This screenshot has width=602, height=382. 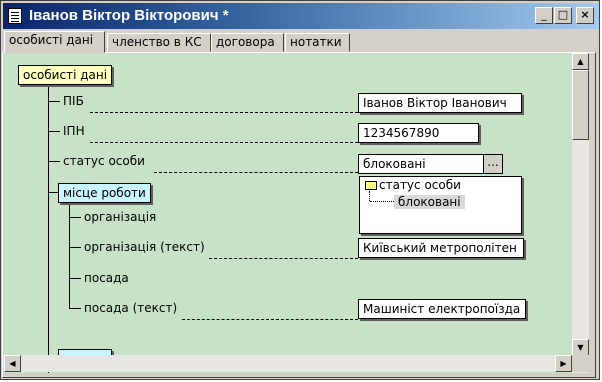 I want to click on organization-text-label: організація (текст), so click(x=144, y=247).